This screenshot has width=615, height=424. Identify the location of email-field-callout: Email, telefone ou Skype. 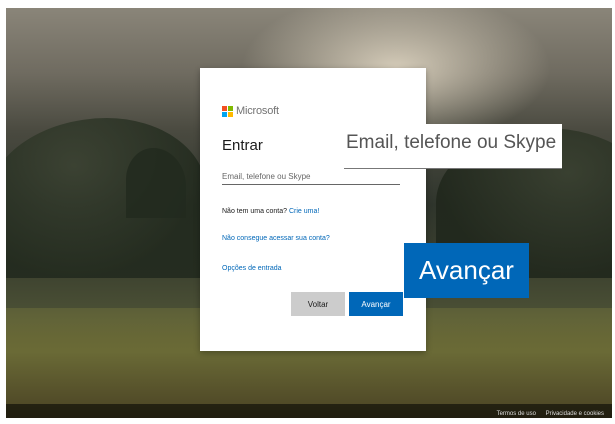
(453, 146).